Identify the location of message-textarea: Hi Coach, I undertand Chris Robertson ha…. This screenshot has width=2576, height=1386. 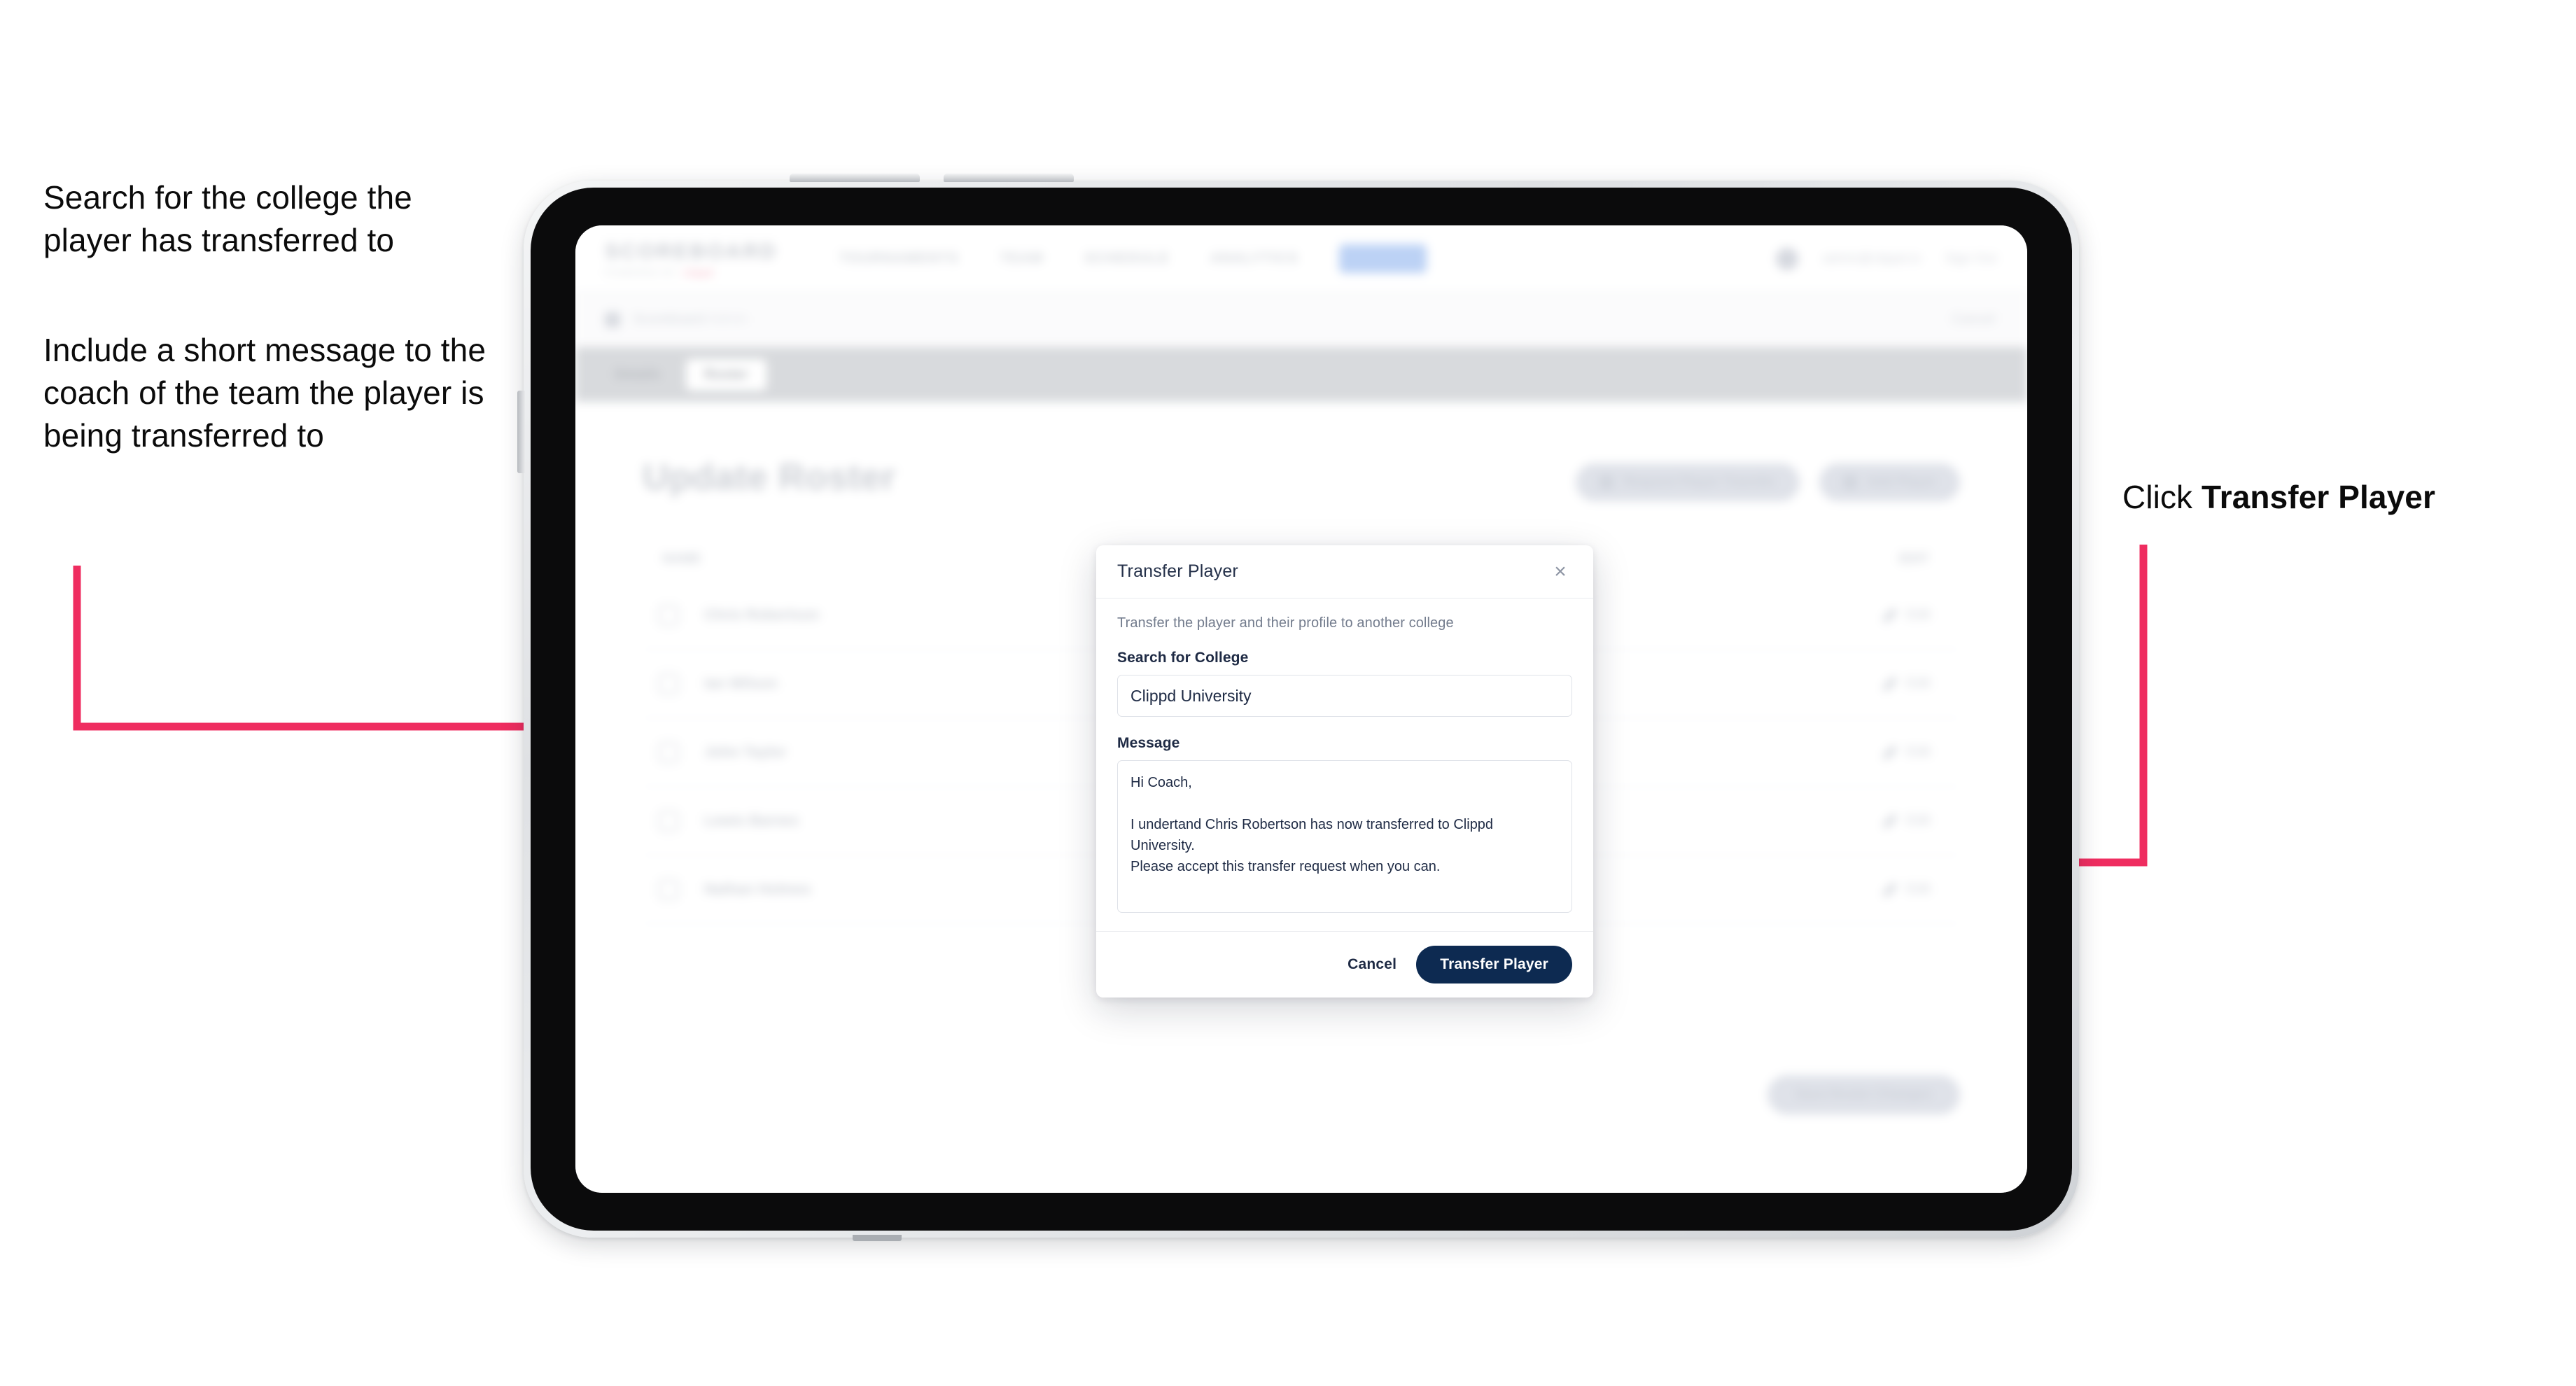
(1344, 836).